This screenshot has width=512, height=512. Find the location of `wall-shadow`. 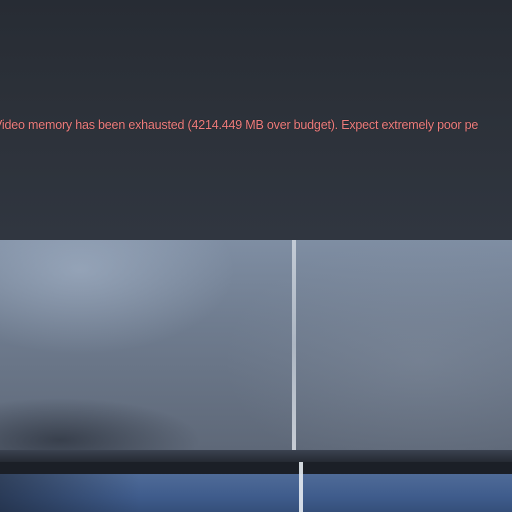

wall-shadow is located at coordinates (110, 415).